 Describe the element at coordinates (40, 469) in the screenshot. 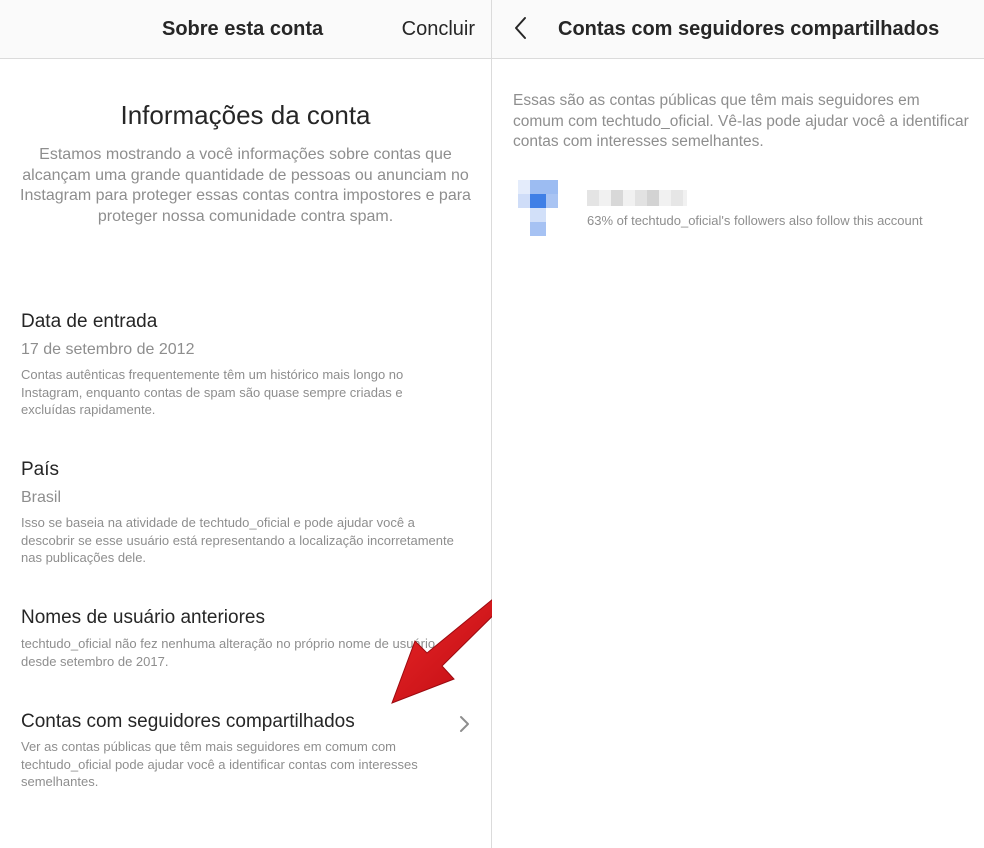

I see `country-title: País` at that location.